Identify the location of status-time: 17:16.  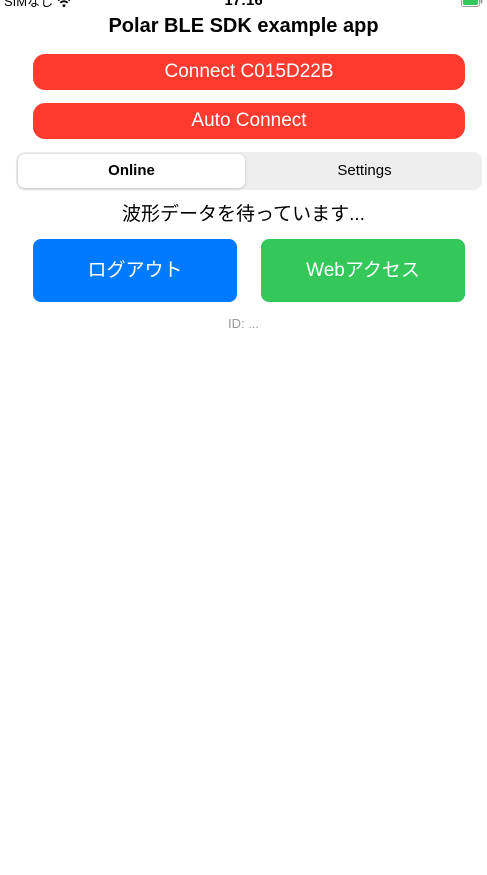
(243, 4).